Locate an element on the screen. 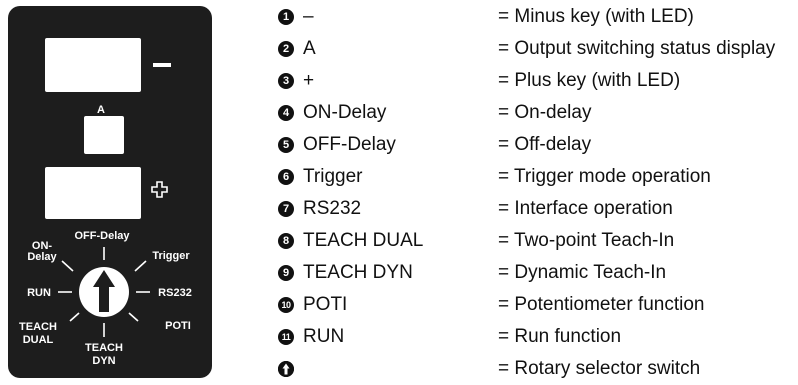 This screenshot has height=385, width=798. minus-display-window is located at coordinates (93, 65).